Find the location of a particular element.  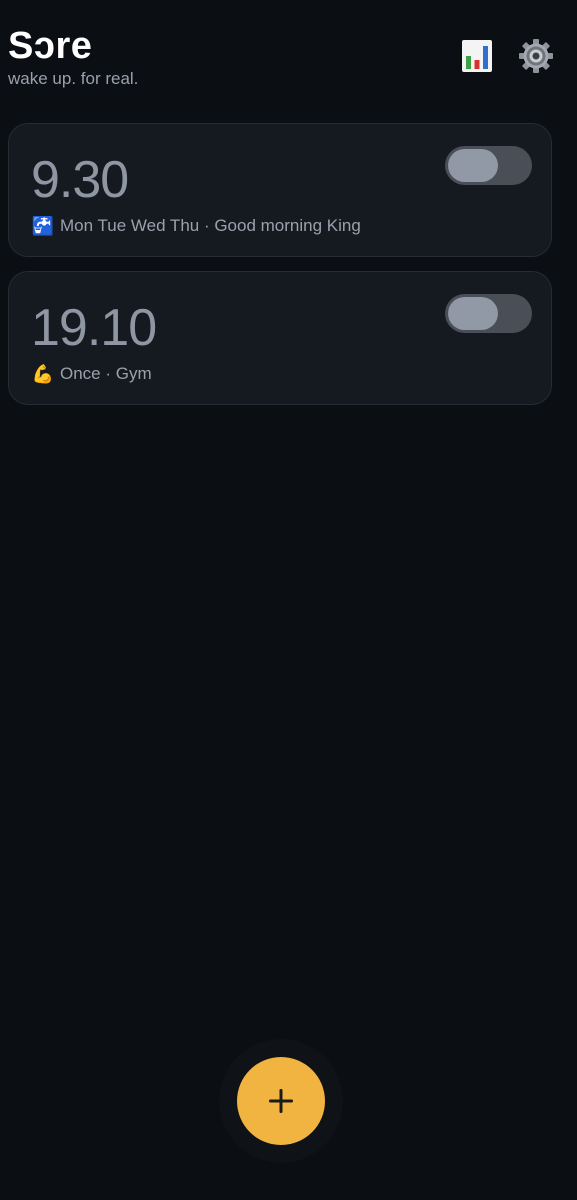

alarm-meta: 💪 Once · Gym is located at coordinates (92, 374).